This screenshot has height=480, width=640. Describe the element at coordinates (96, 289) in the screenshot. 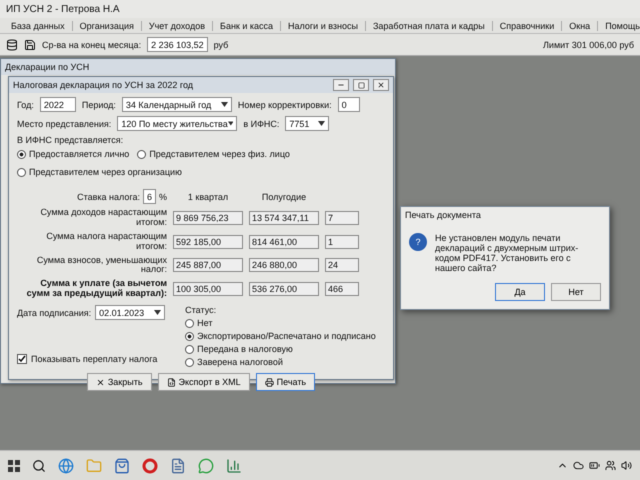

I see `row-label: Сумма к уплате (за вычетом сумм за предыдущий квартал):` at that location.